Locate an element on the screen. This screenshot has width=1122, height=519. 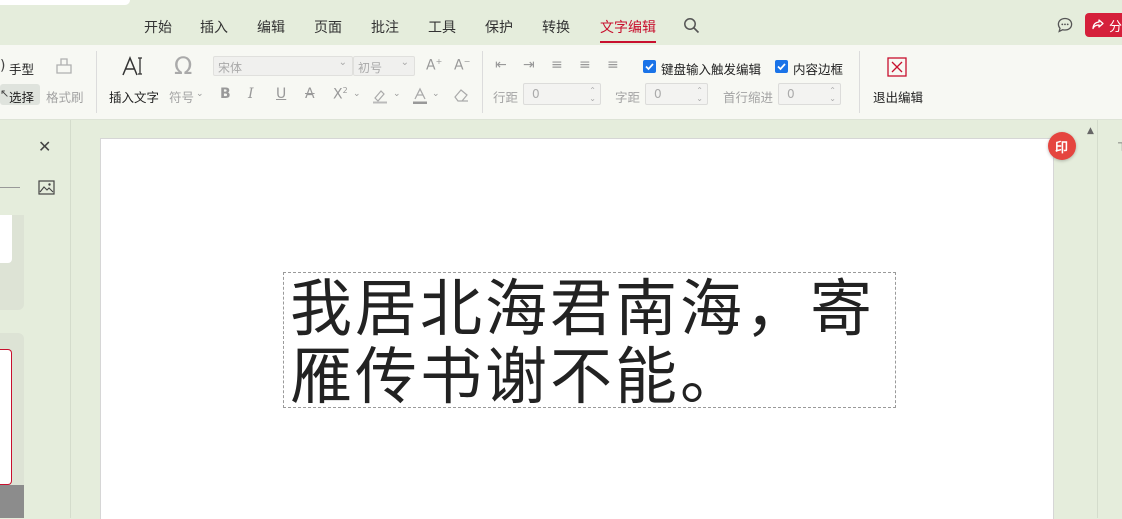
tab-text-edit: 文字编辑 is located at coordinates (628, 30).